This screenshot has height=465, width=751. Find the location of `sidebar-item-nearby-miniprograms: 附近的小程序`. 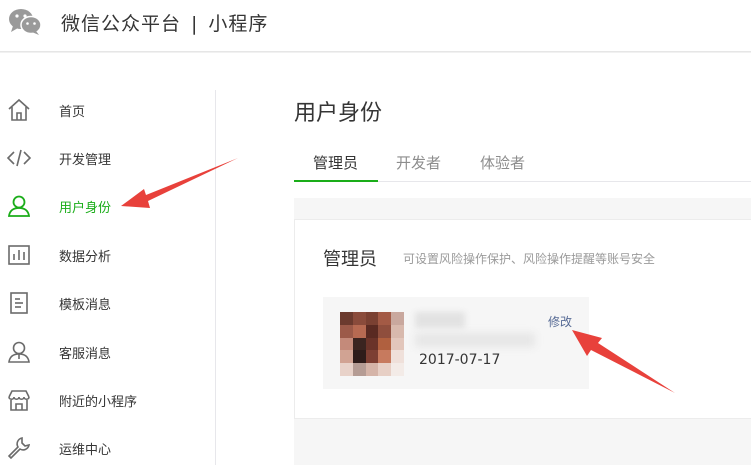

sidebar-item-nearby-miniprograms: 附近的小程序 is located at coordinates (107, 399).